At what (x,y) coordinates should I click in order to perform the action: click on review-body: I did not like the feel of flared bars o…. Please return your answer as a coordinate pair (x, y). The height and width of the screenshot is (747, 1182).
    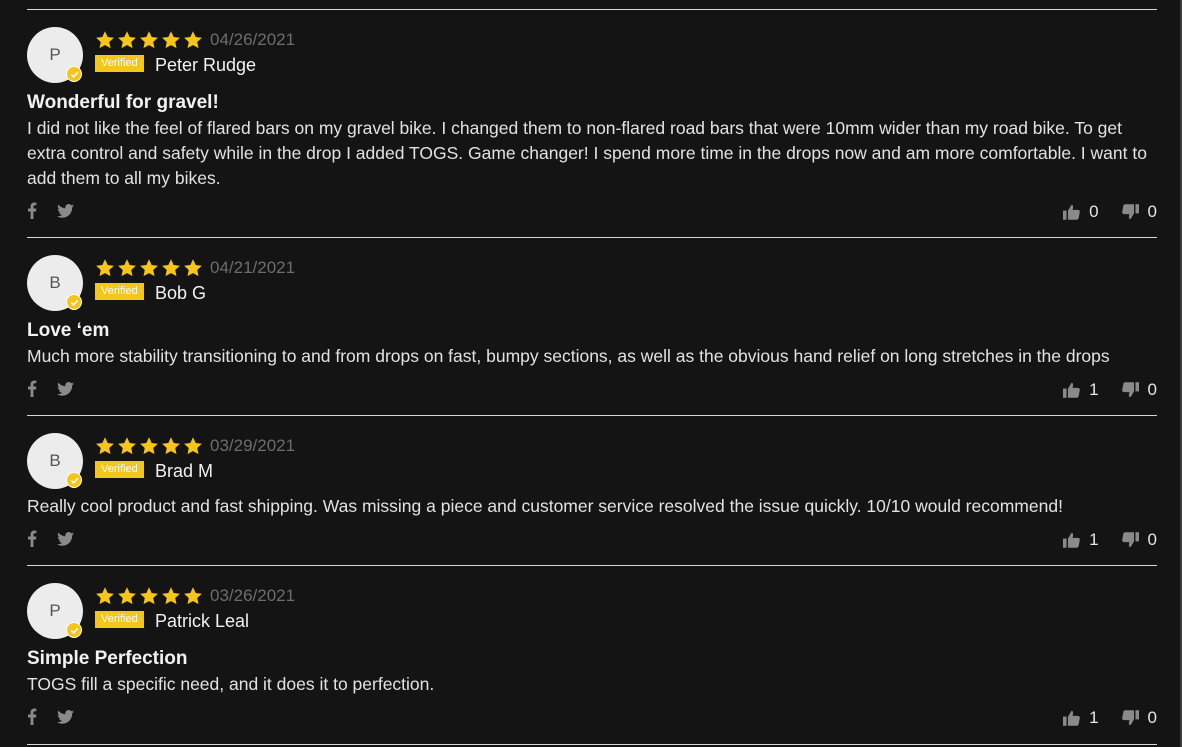
    Looking at the image, I should click on (587, 153).